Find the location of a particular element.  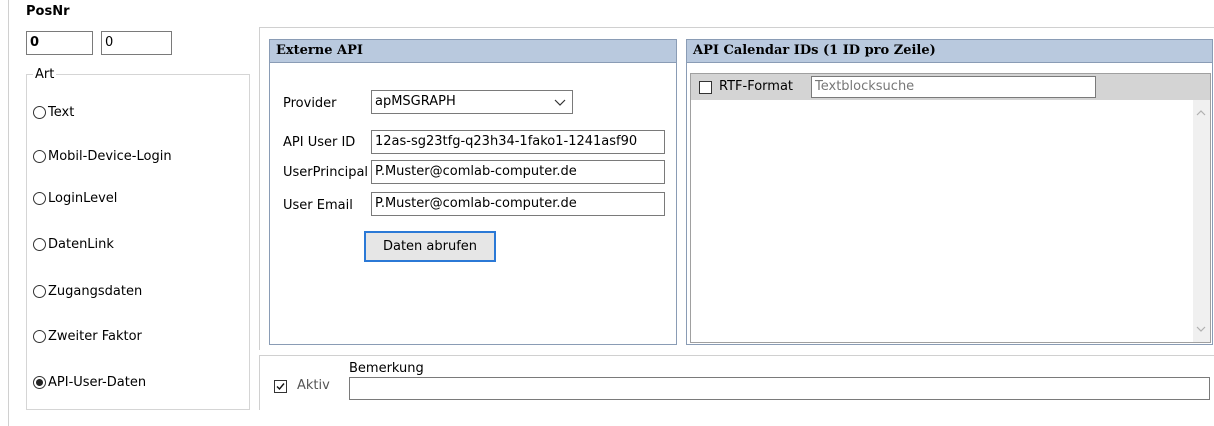

calendar-title: API Calendar IDs (1 ID pro Zeile) is located at coordinates (949, 51).